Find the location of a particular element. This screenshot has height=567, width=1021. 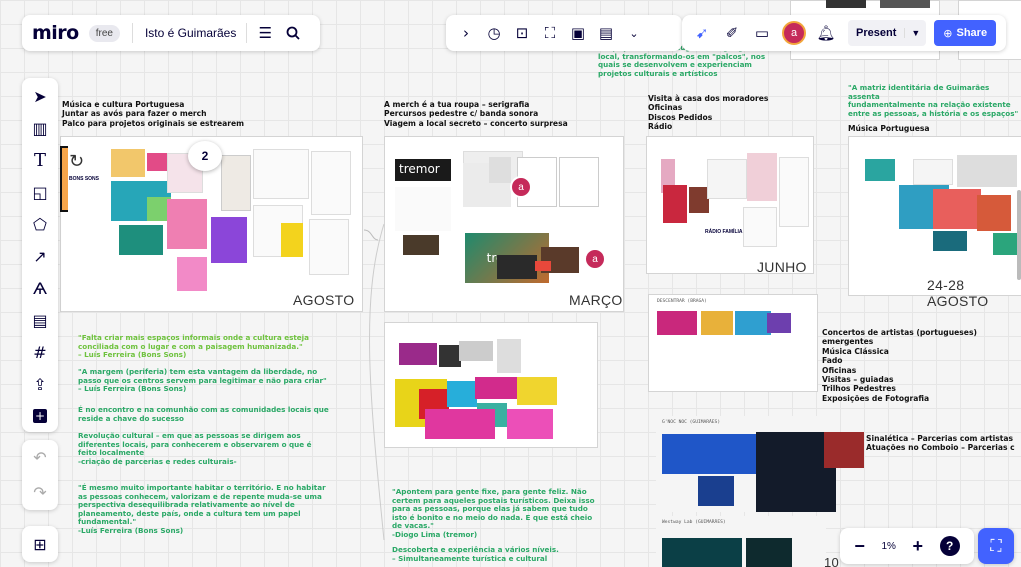

vertical-scrollbar is located at coordinates (1019, 235).